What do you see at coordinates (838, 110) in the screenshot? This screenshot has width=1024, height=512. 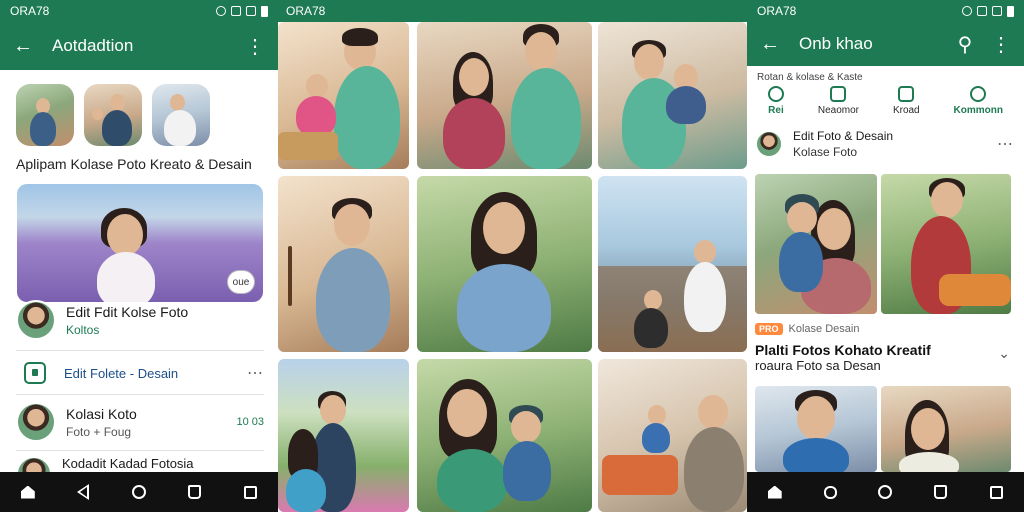 I see `action-label: Neaomor` at bounding box center [838, 110].